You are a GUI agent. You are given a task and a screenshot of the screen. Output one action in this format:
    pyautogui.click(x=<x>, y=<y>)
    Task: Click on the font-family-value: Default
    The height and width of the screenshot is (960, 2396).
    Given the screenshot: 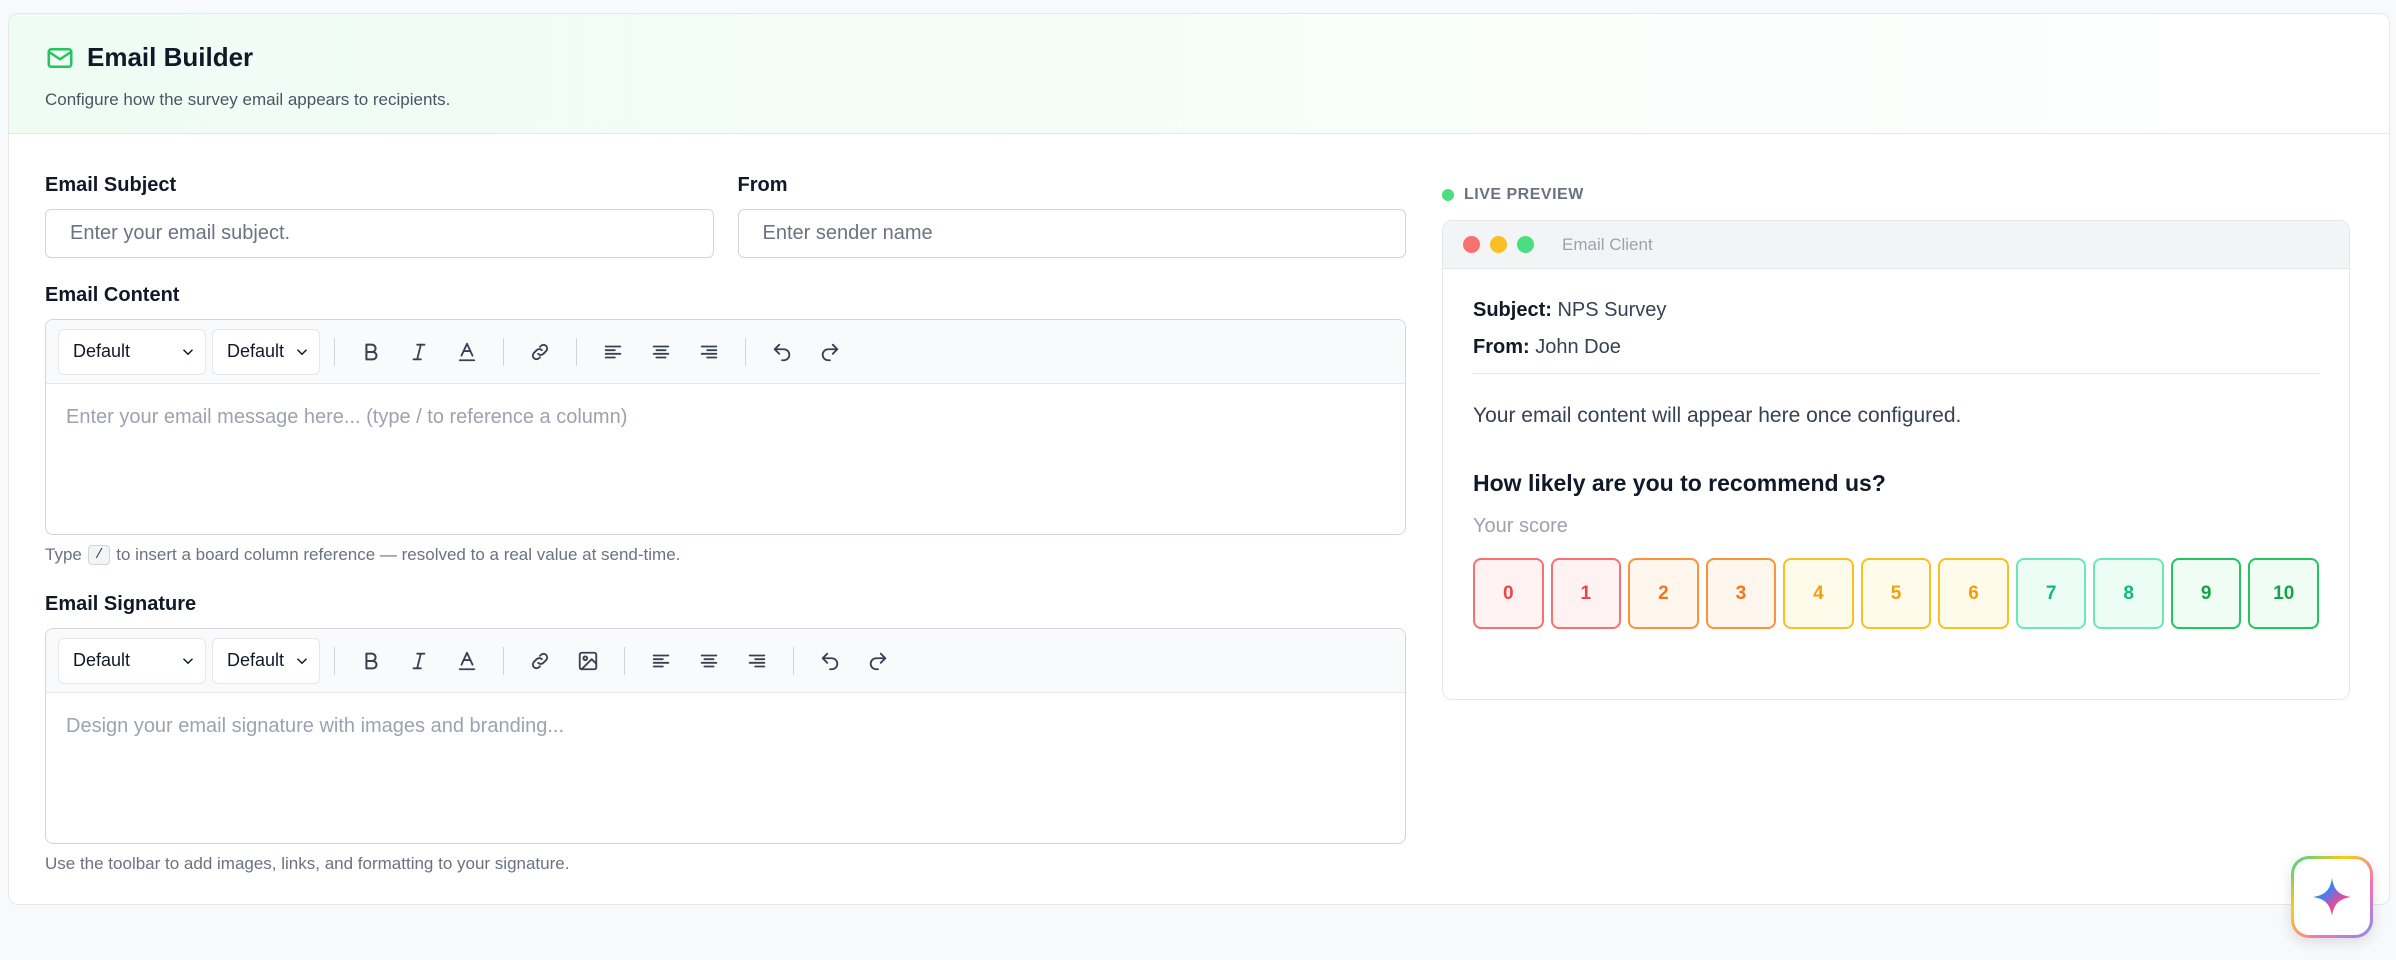 What is the action you would take?
    pyautogui.click(x=102, y=660)
    